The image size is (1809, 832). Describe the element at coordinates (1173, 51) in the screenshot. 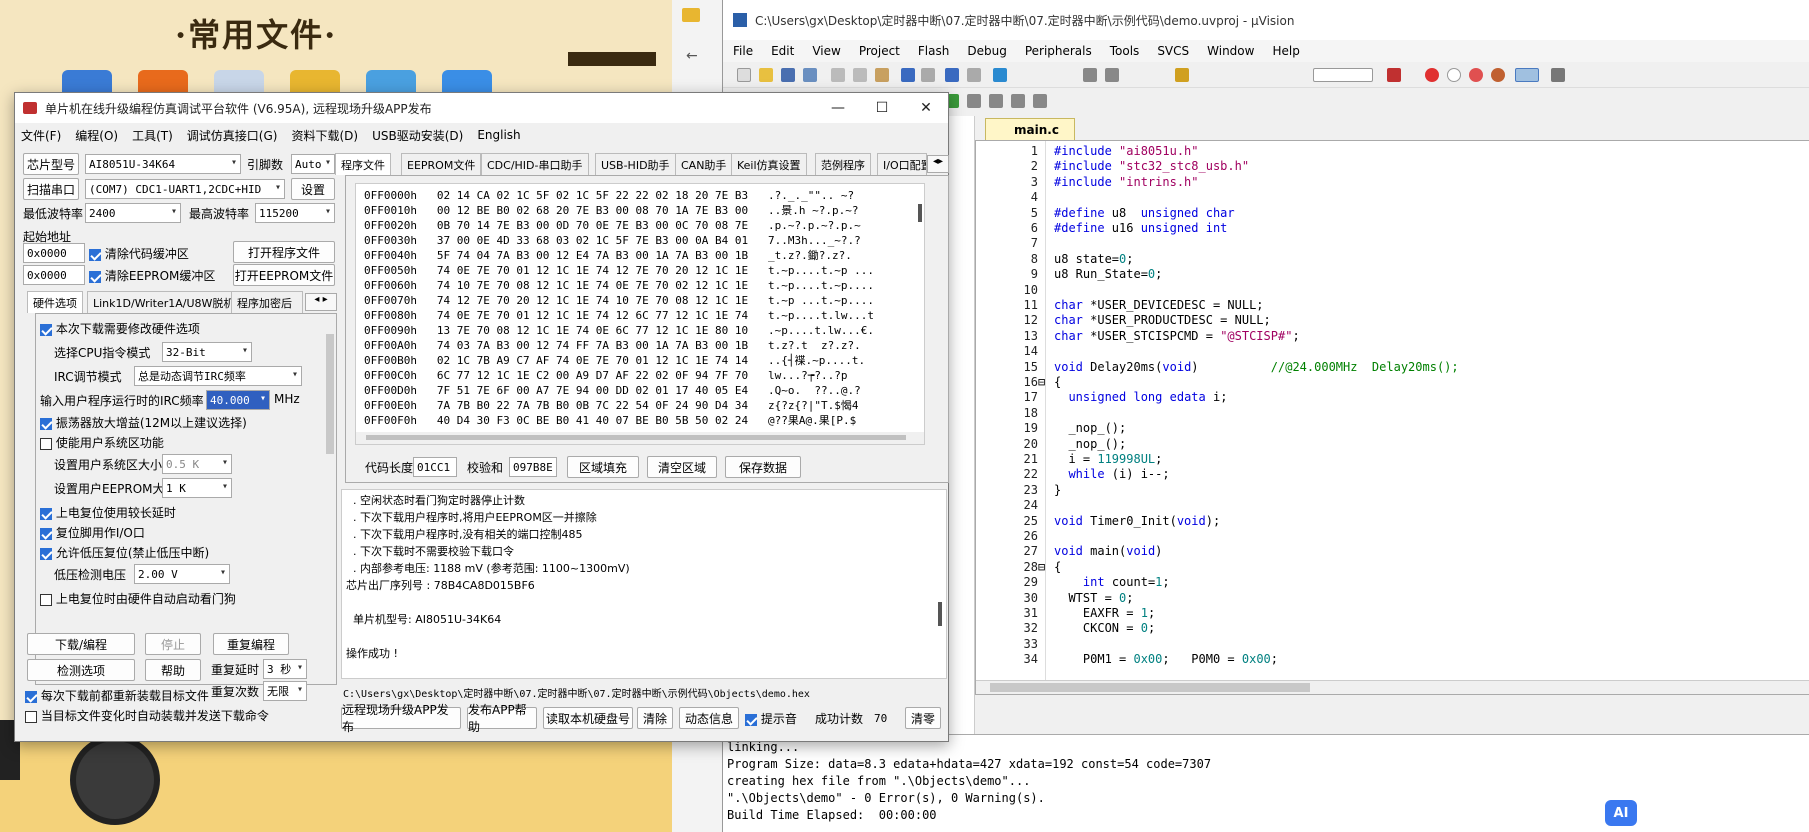

I see `menu-svcs: SVCS` at that location.